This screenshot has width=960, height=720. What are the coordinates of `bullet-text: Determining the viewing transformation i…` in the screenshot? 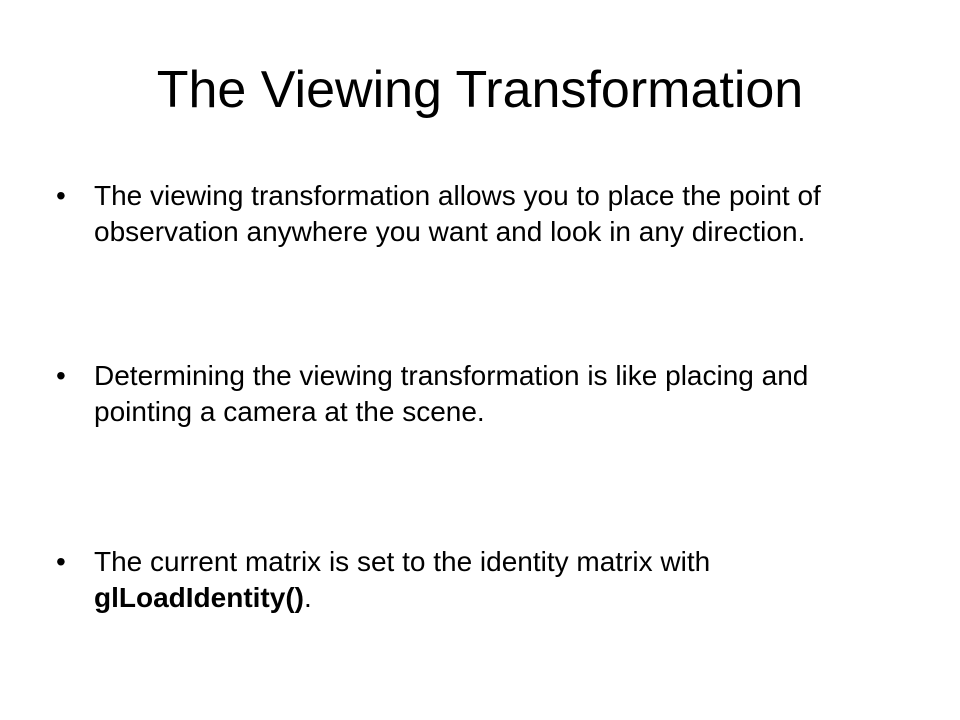 It's located at (451, 393).